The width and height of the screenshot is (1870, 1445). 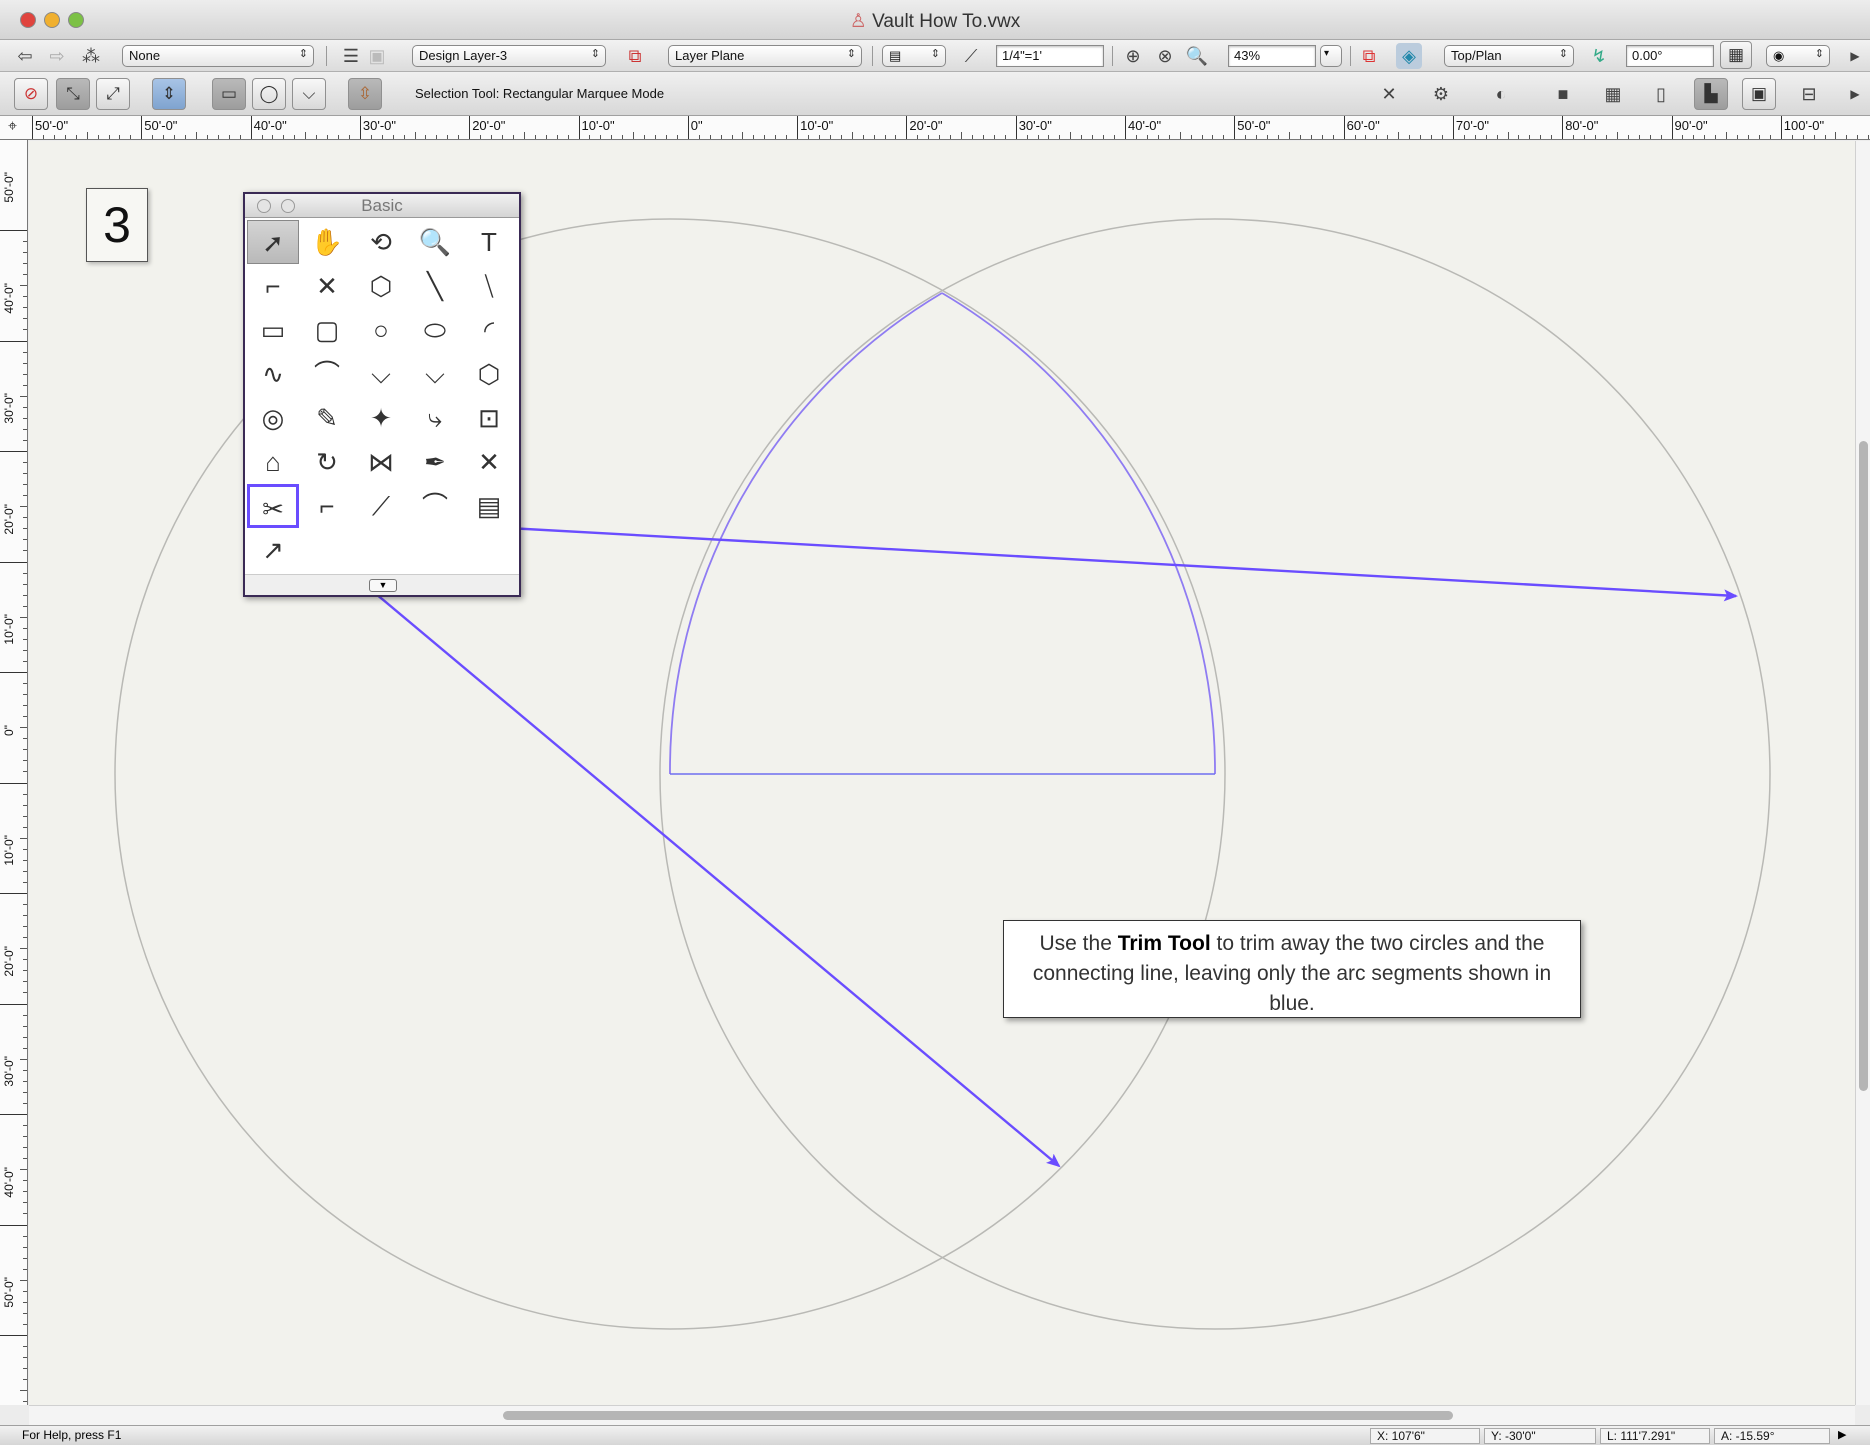 I want to click on horizontal-scrollbar, so click(x=942, y=1415).